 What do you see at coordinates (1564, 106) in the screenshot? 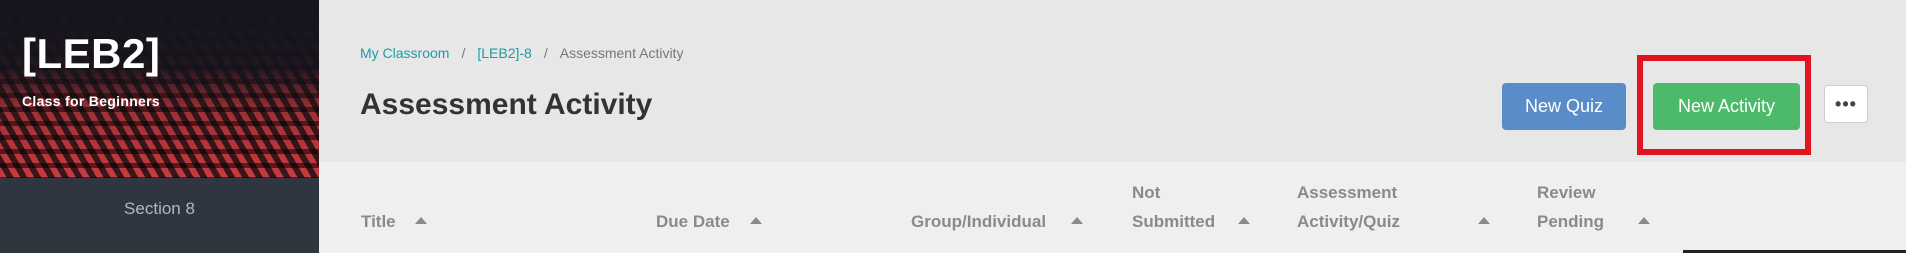
I see `new-quiz-button: New Quiz` at bounding box center [1564, 106].